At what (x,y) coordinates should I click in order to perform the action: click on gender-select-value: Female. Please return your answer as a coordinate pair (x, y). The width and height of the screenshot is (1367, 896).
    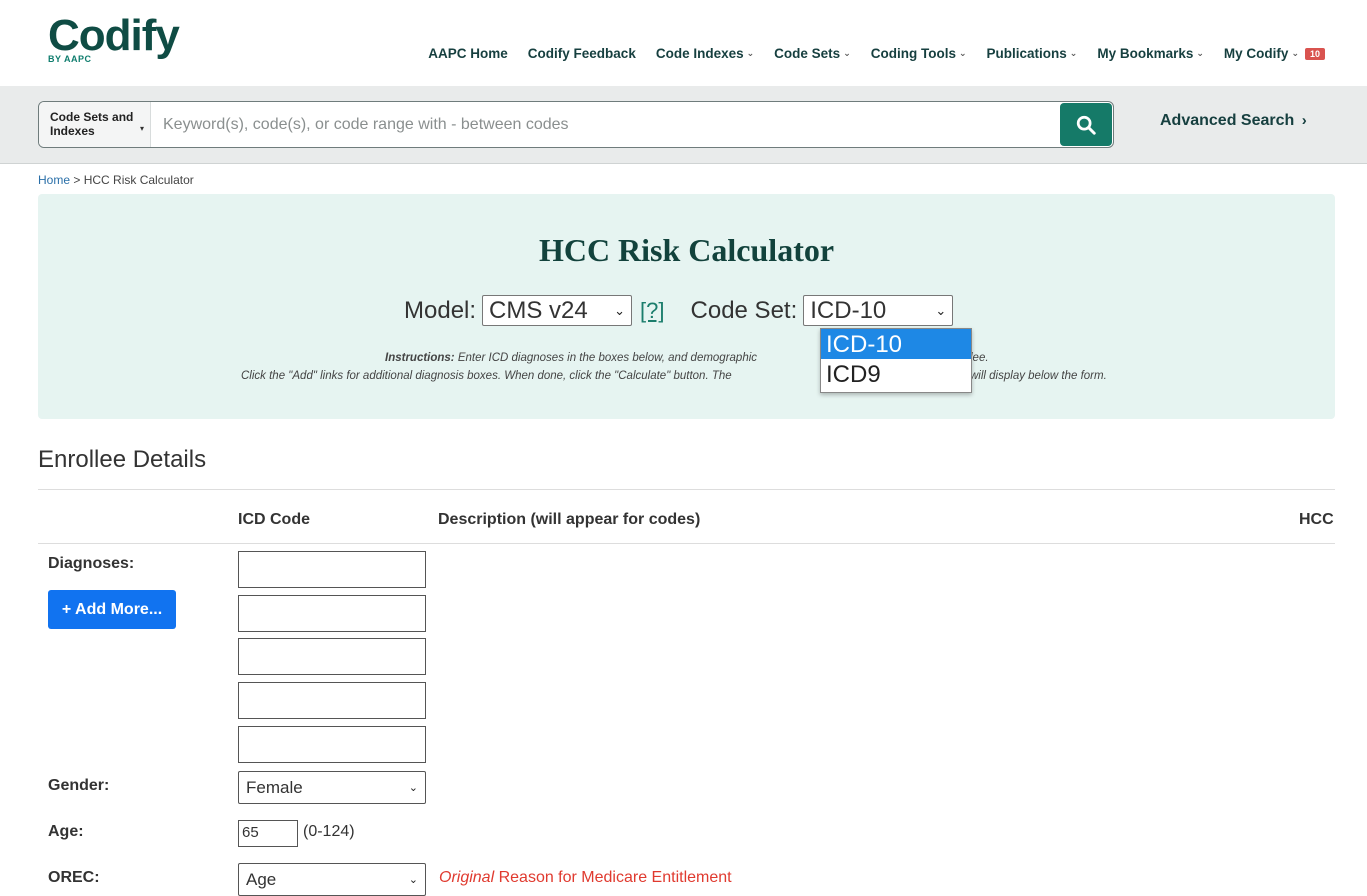
    Looking at the image, I should click on (274, 787).